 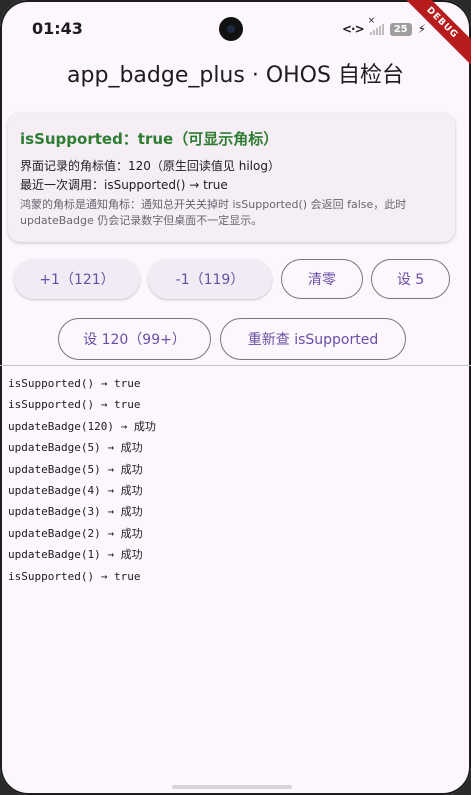 I want to click on home-indicator, so click(x=232, y=787).